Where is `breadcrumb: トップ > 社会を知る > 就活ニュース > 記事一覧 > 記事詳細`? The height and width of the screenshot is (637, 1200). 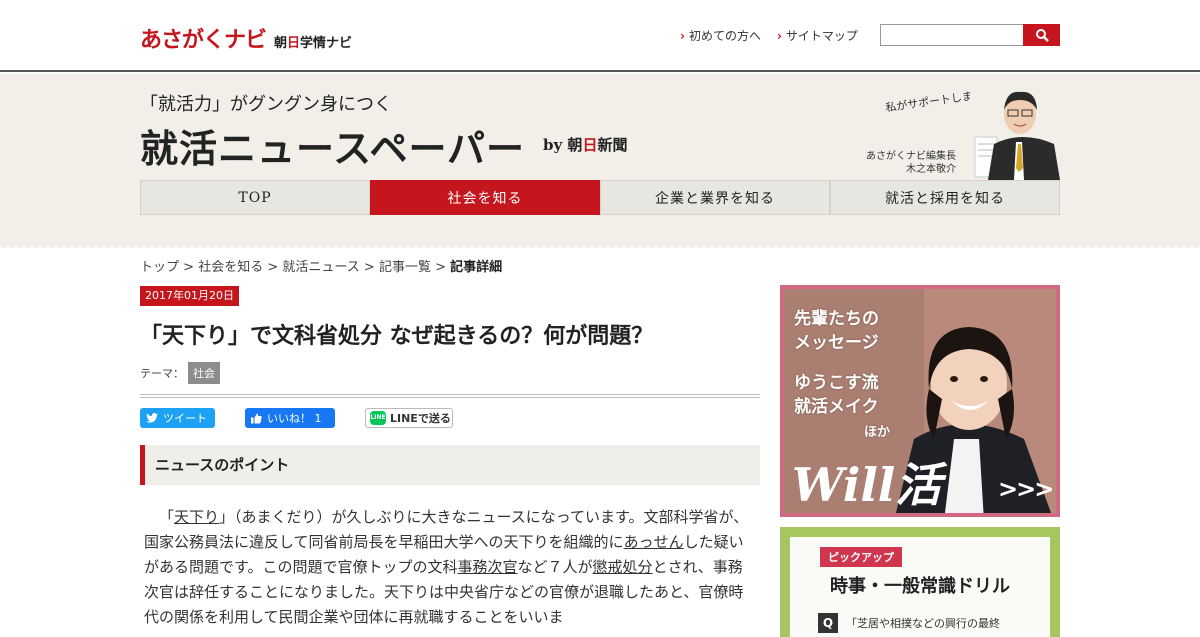 breadcrumb: トップ > 社会を知る > 就活ニュース > 記事一覧 > 記事詳細 is located at coordinates (321, 265).